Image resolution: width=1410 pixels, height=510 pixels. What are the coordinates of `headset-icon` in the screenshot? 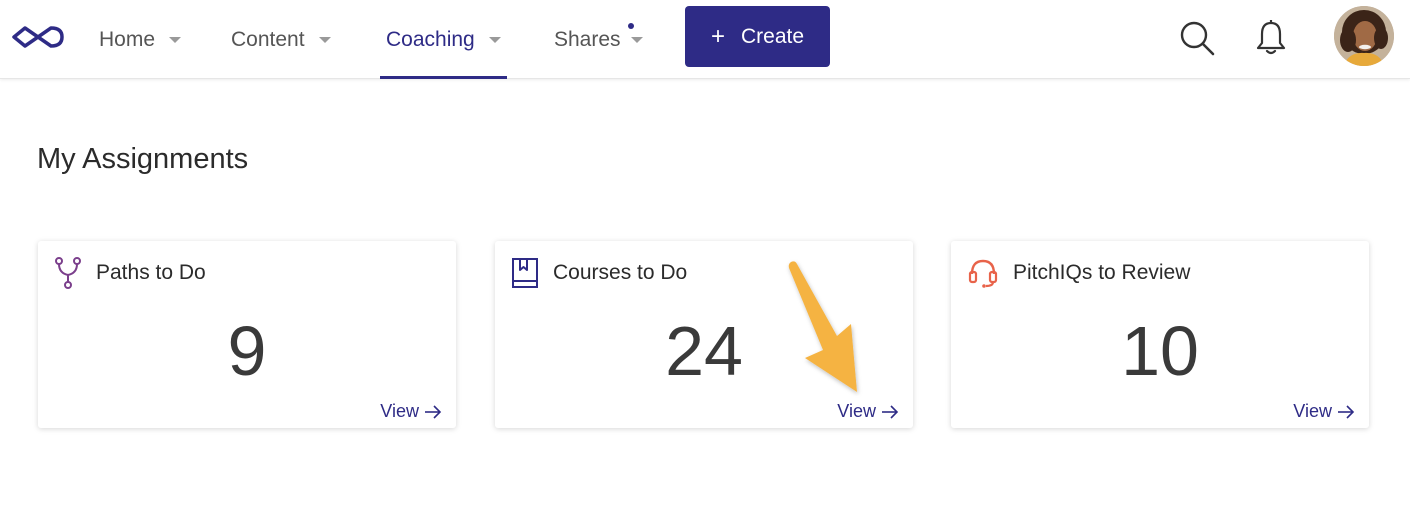 It's located at (983, 273).